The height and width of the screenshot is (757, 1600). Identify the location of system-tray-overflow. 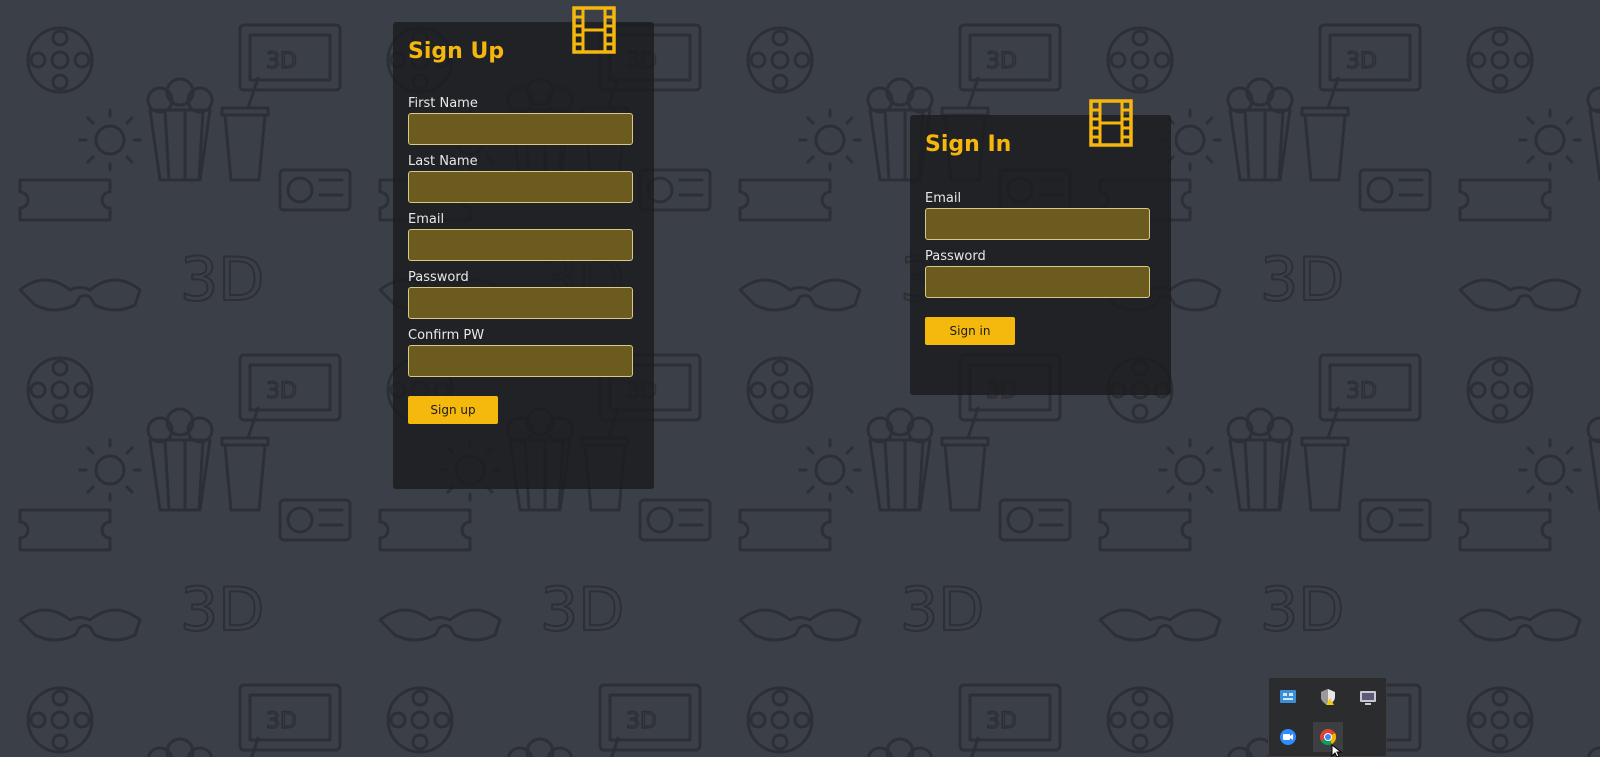
(1327, 717).